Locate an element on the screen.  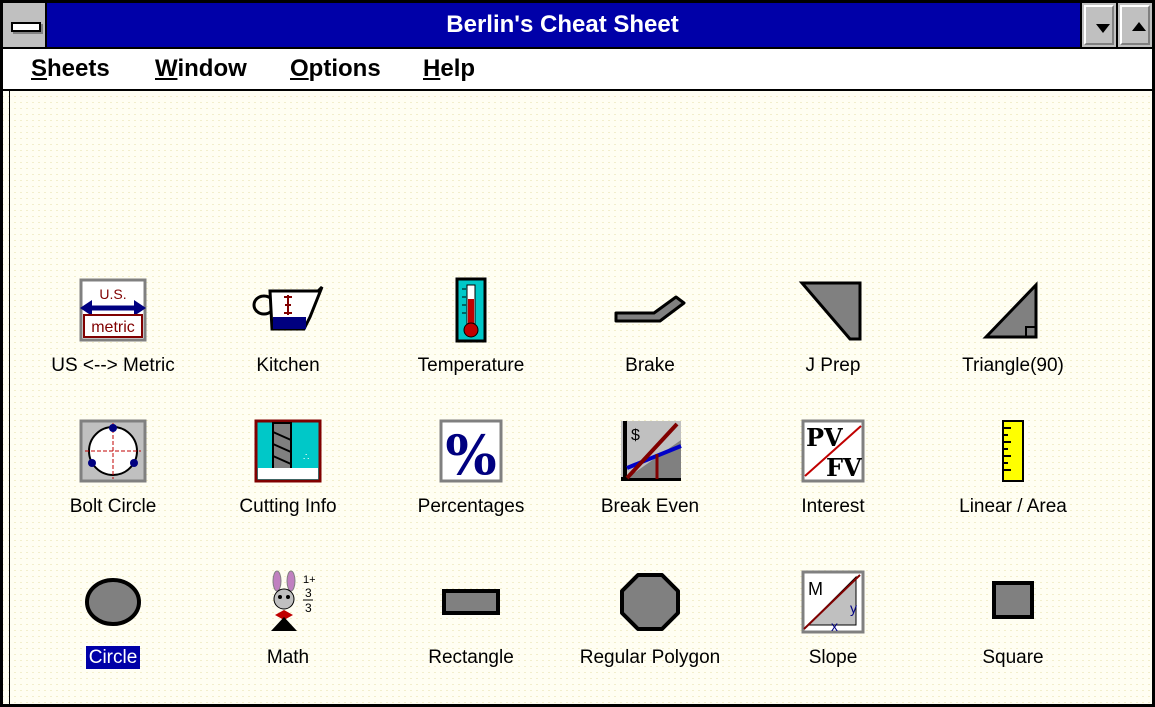
sheet-square: Square is located at coordinates (1013, 629).